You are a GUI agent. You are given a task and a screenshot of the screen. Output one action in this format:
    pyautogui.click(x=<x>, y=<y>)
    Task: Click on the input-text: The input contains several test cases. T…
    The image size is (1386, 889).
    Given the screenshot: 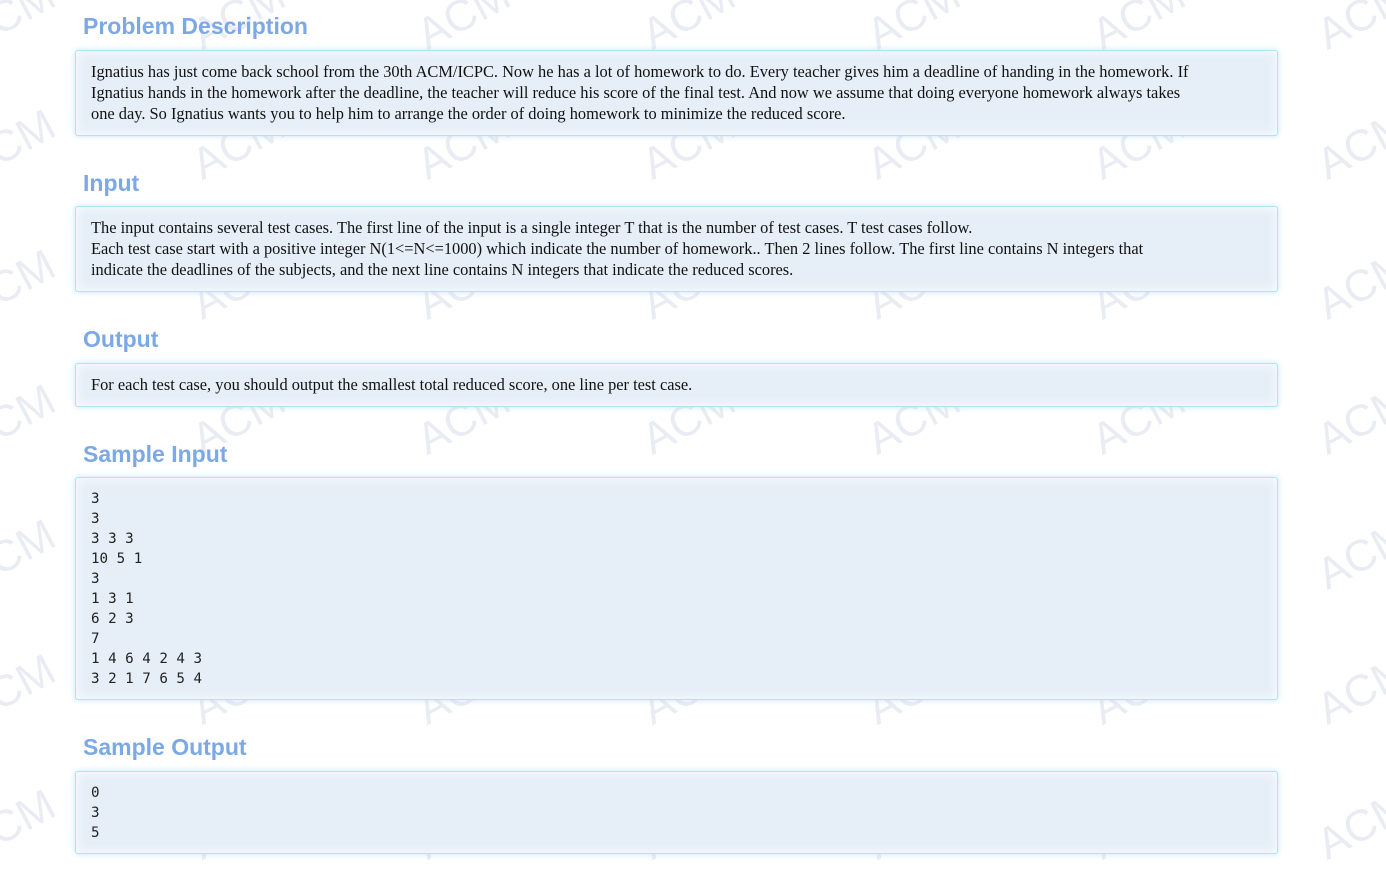 What is the action you would take?
    pyautogui.click(x=677, y=248)
    